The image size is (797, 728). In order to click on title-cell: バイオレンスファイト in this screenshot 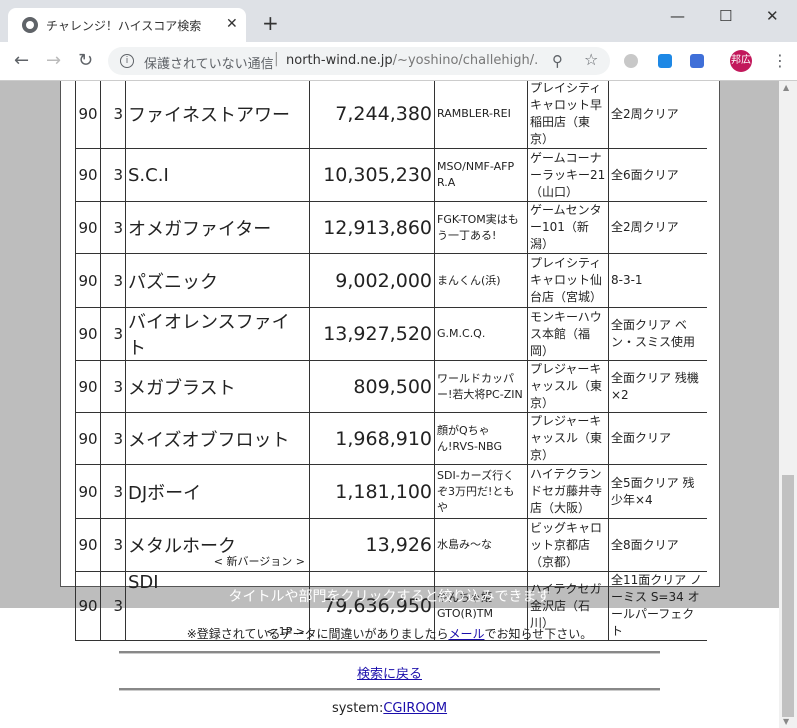, I will do `click(217, 334)`.